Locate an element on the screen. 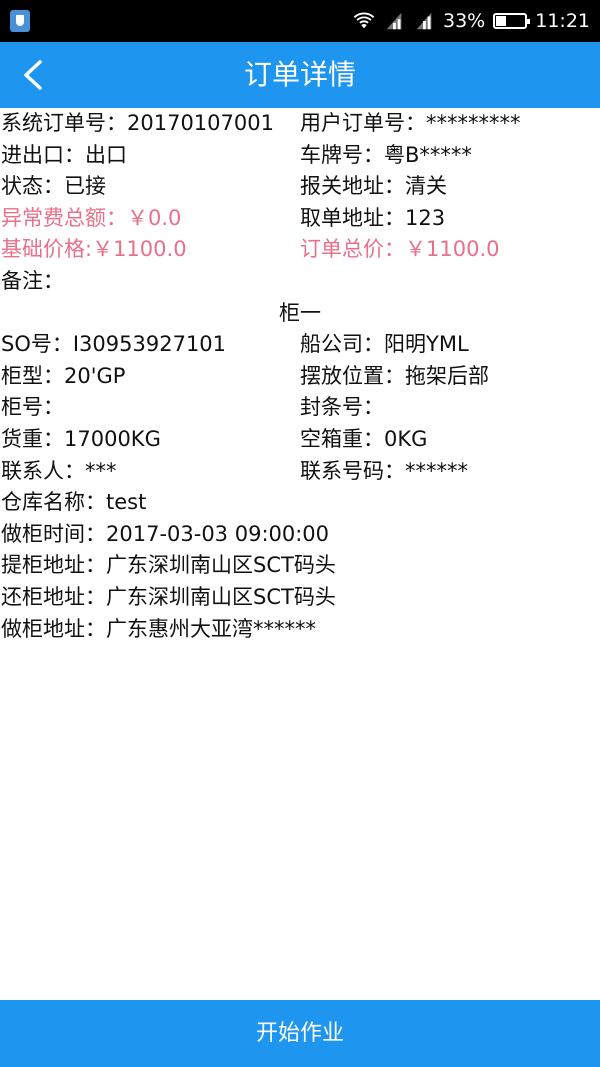  placement-position: 摆放位置：拖架后部 is located at coordinates (394, 375).